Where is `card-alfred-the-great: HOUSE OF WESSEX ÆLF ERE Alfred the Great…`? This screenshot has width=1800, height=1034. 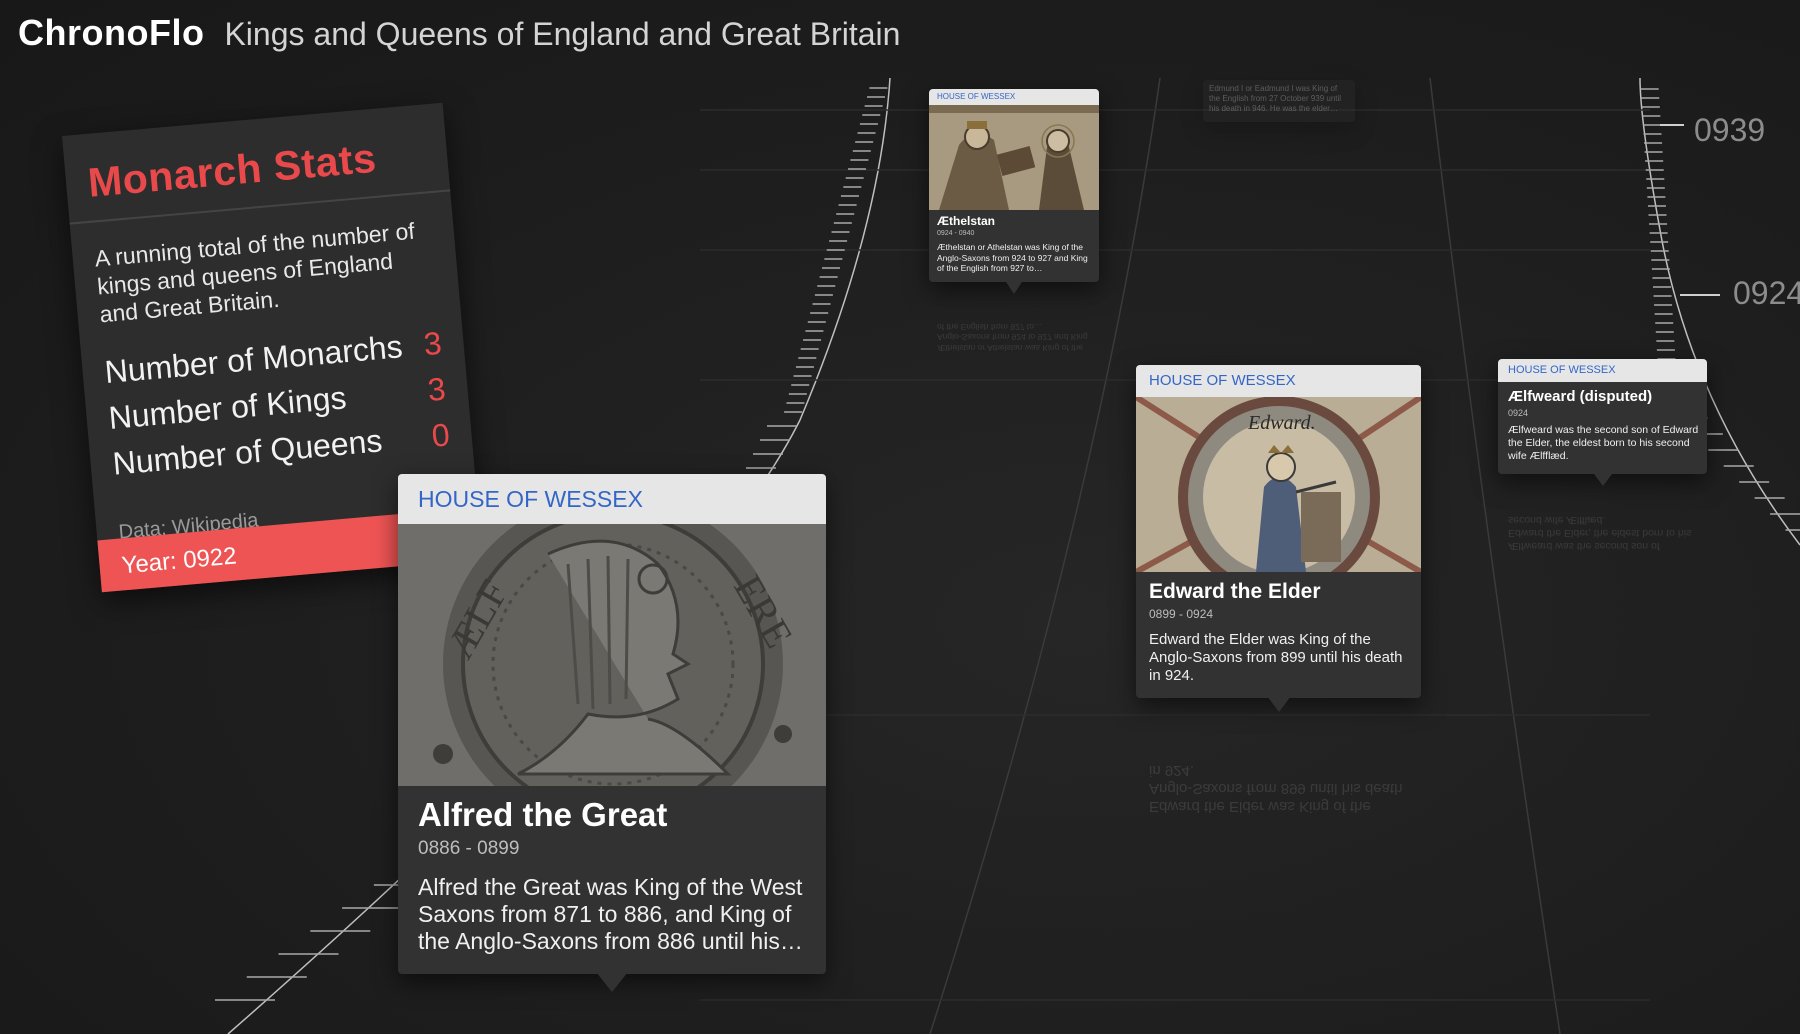 card-alfred-the-great: HOUSE OF WESSEX ÆLF ERE Alfred the Great… is located at coordinates (612, 733).